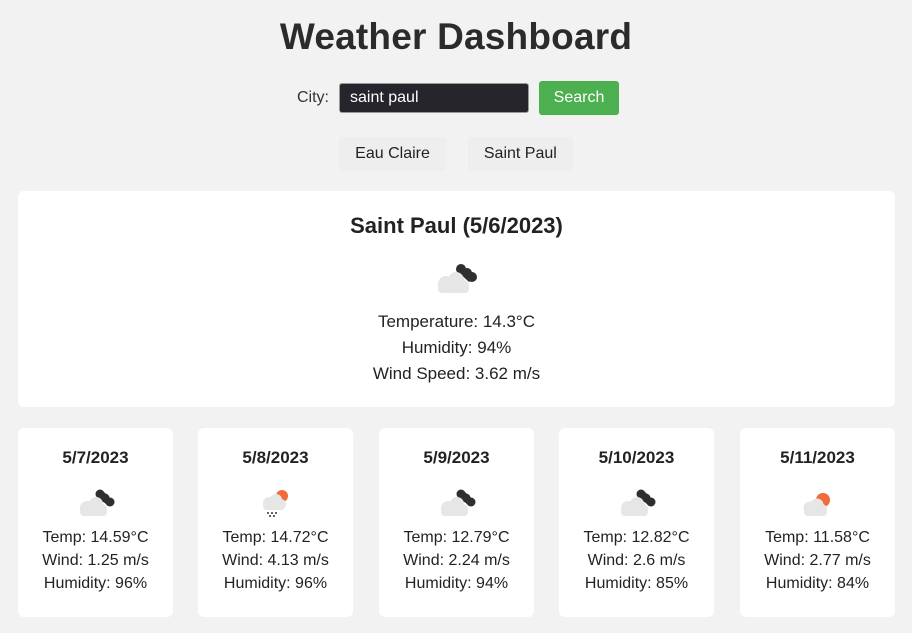 The width and height of the screenshot is (912, 633). Describe the element at coordinates (434, 98) in the screenshot. I see `city-search-input` at that location.